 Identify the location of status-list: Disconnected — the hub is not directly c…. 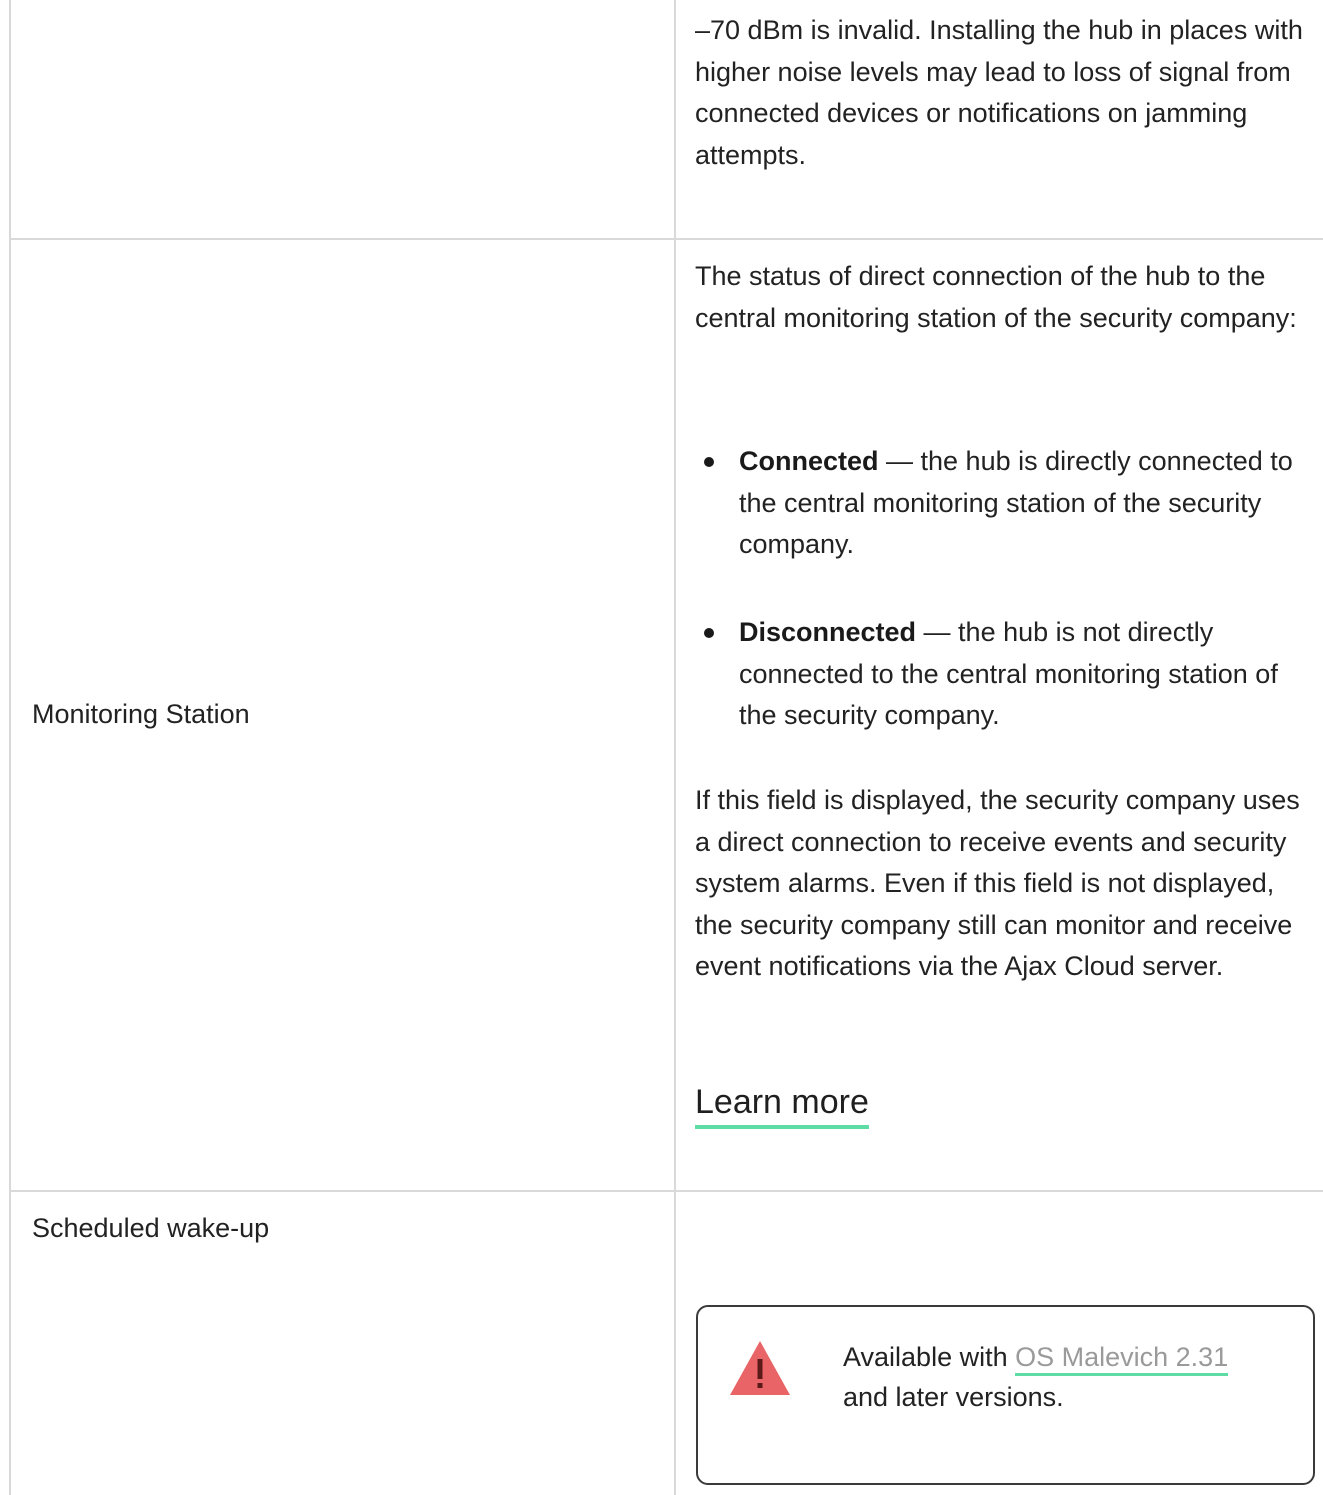
(1005, 674).